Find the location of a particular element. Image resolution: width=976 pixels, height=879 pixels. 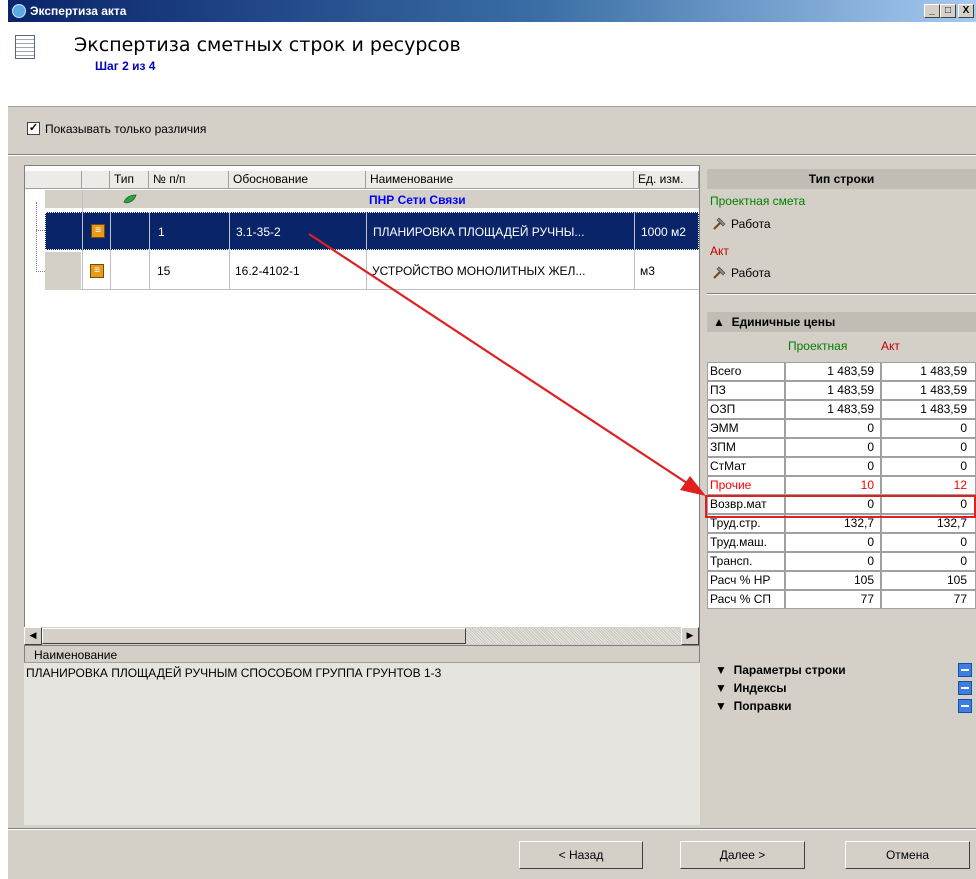

price-label: Трансп. is located at coordinates (746, 561).